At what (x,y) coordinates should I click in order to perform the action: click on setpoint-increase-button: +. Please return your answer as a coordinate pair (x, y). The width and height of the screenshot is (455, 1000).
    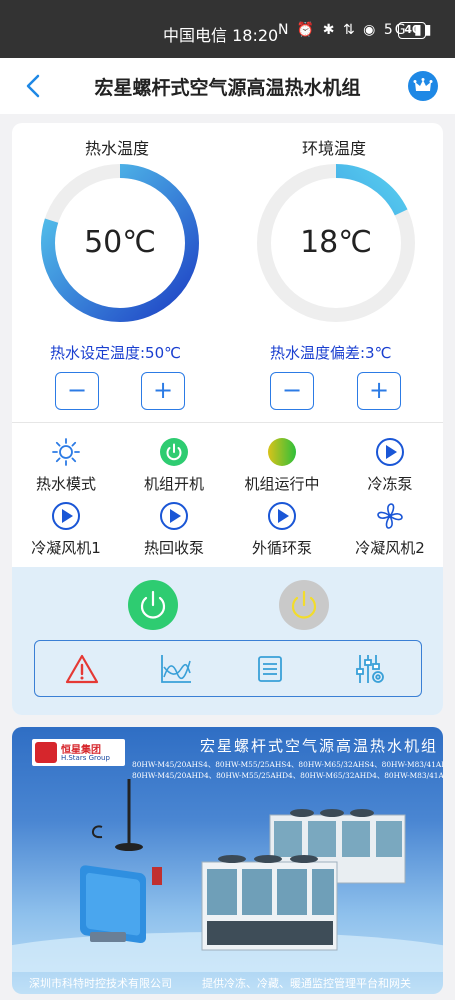
    Looking at the image, I should click on (163, 391).